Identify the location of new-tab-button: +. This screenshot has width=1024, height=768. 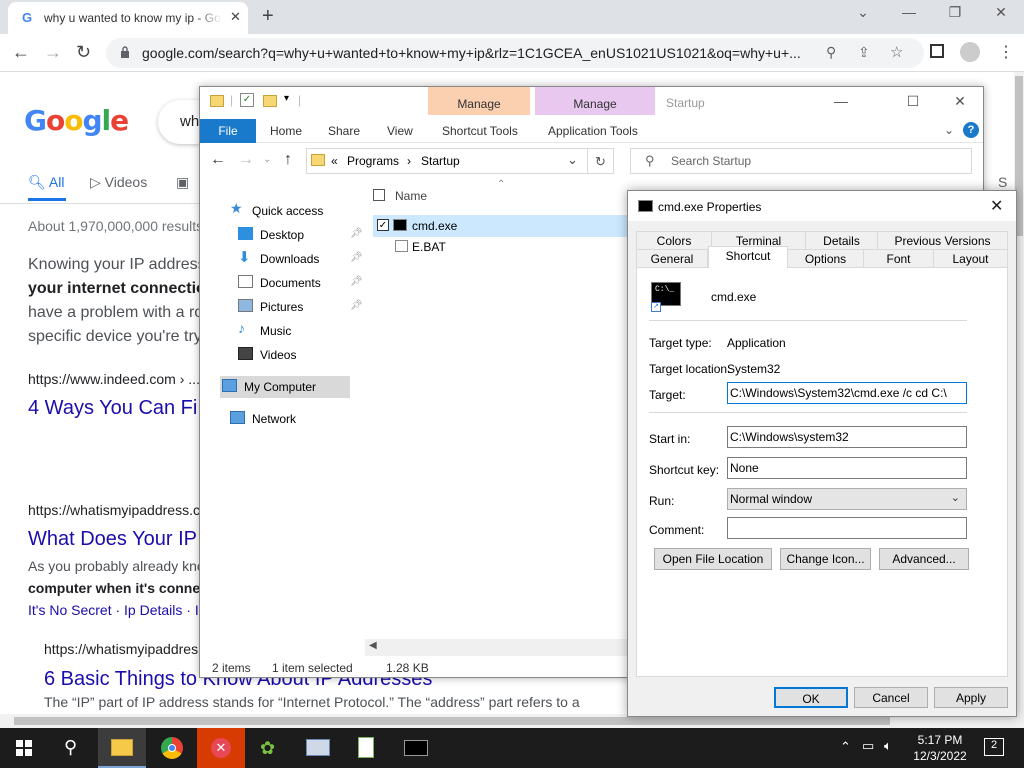
(268, 16).